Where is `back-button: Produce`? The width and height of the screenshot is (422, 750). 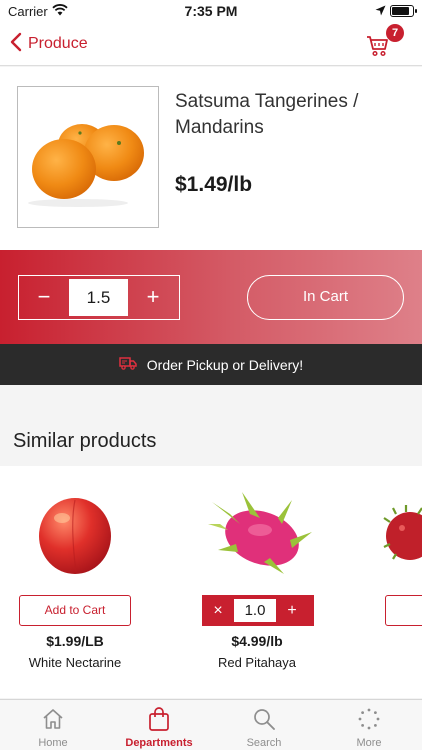 back-button: Produce is located at coordinates (49, 44).